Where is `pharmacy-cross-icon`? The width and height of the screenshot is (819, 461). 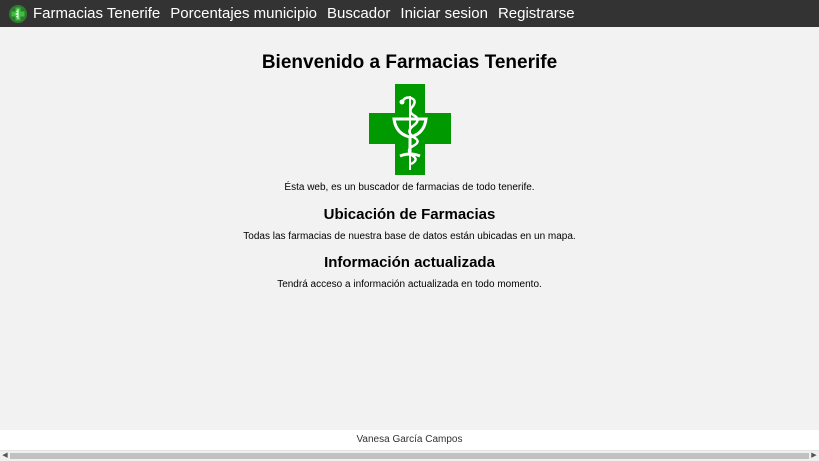
pharmacy-cross-icon is located at coordinates (410, 129).